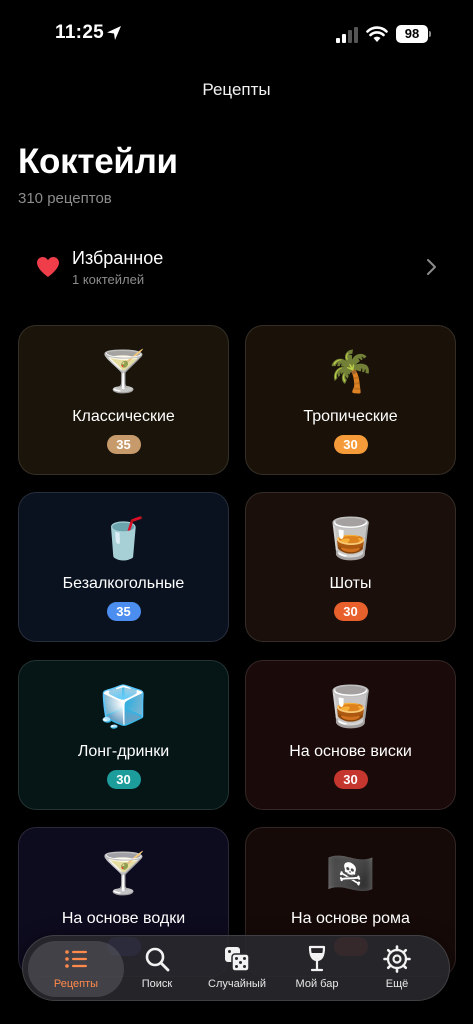 The width and height of the screenshot is (473, 1024). Describe the element at coordinates (123, 567) in the screenshot. I see `category-card-non-alcoholic: 🥤 Безалкогольные 35` at that location.